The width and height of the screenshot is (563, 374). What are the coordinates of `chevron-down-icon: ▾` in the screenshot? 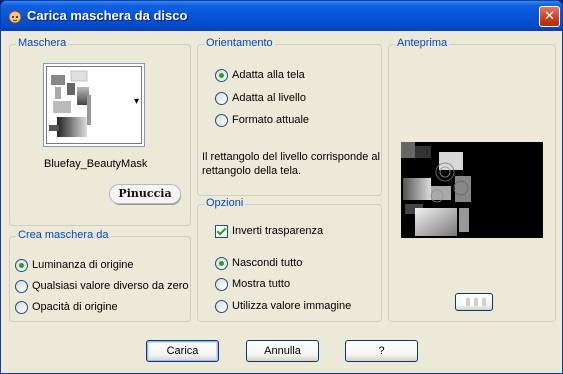 It's located at (137, 101).